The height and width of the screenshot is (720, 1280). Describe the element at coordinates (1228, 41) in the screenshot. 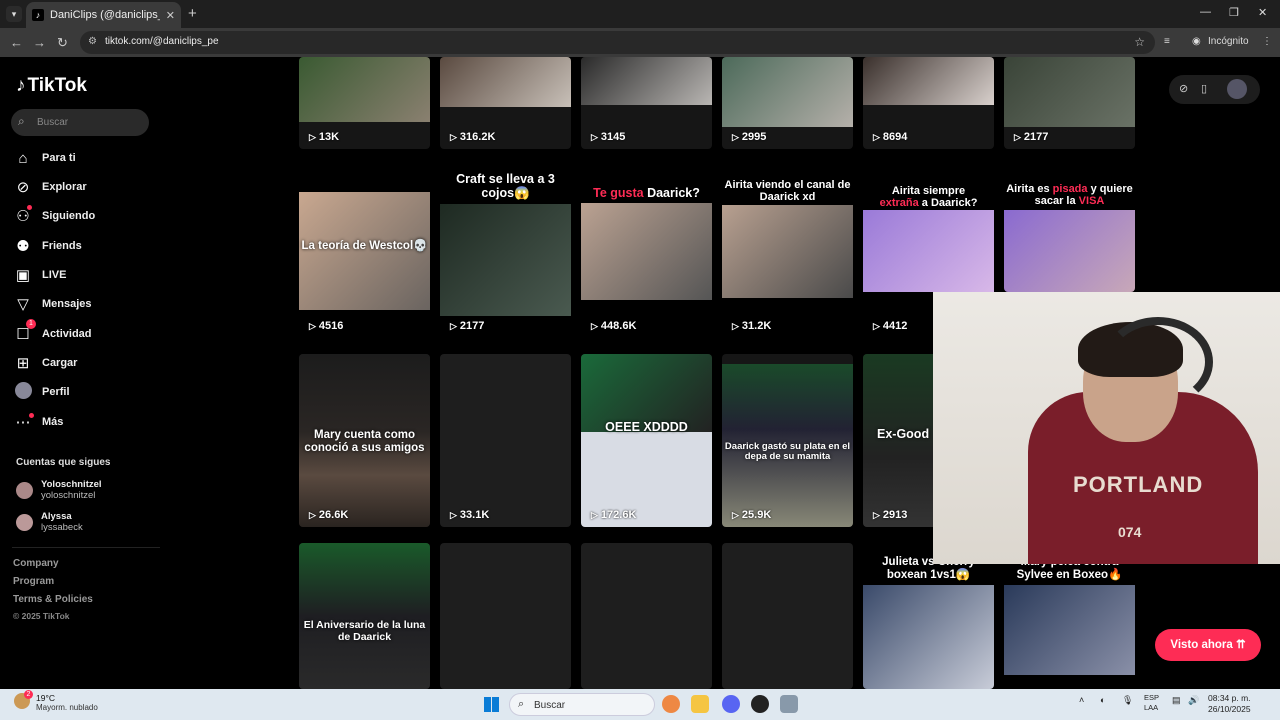

I see `incognito-label: Incógnito` at that location.